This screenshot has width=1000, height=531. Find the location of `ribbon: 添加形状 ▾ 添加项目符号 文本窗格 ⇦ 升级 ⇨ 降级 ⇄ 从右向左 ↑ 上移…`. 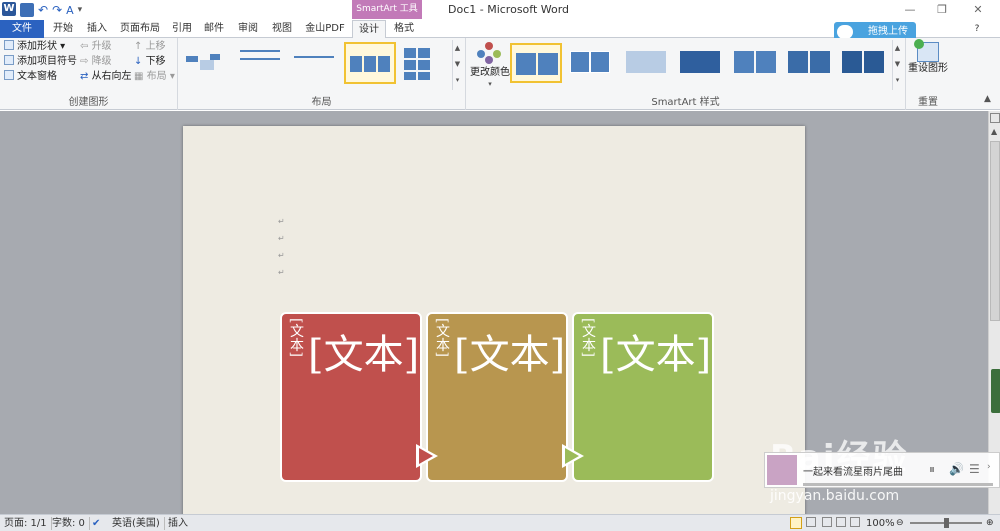

ribbon: 添加形状 ▾ 添加项目符号 文本窗格 ⇦ 升级 ⇨ 降级 ⇄ 从右向左 ↑ 上移… is located at coordinates (500, 74).